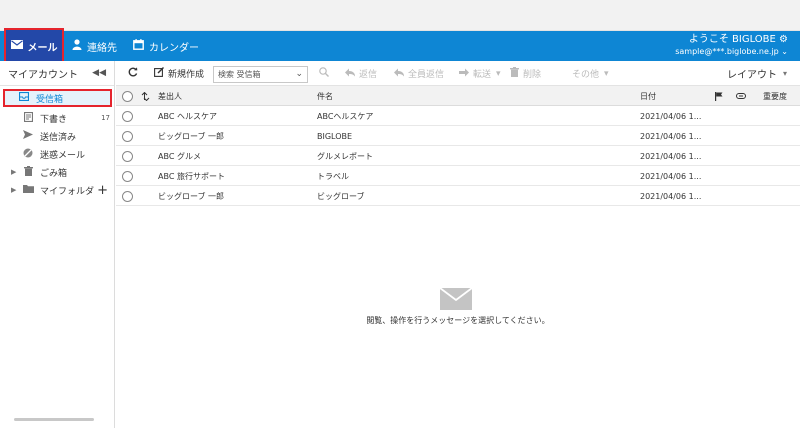 Image resolution: width=800 pixels, height=428 pixels. Describe the element at coordinates (648, 96) in the screenshot. I see `column-date: 日付` at that location.